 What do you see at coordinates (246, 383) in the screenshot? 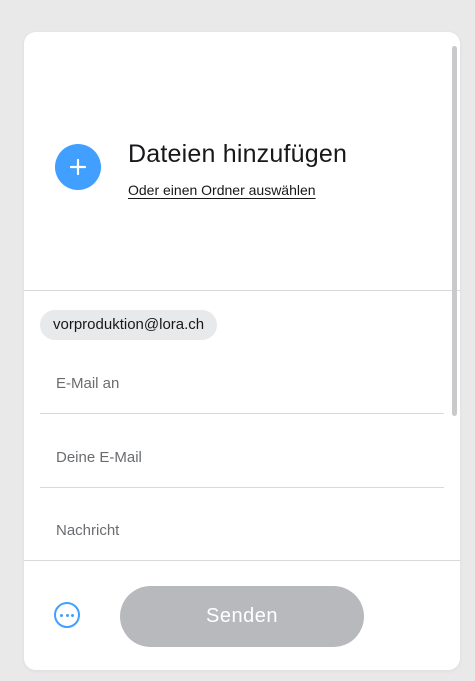
I see `email-to-input` at bounding box center [246, 383].